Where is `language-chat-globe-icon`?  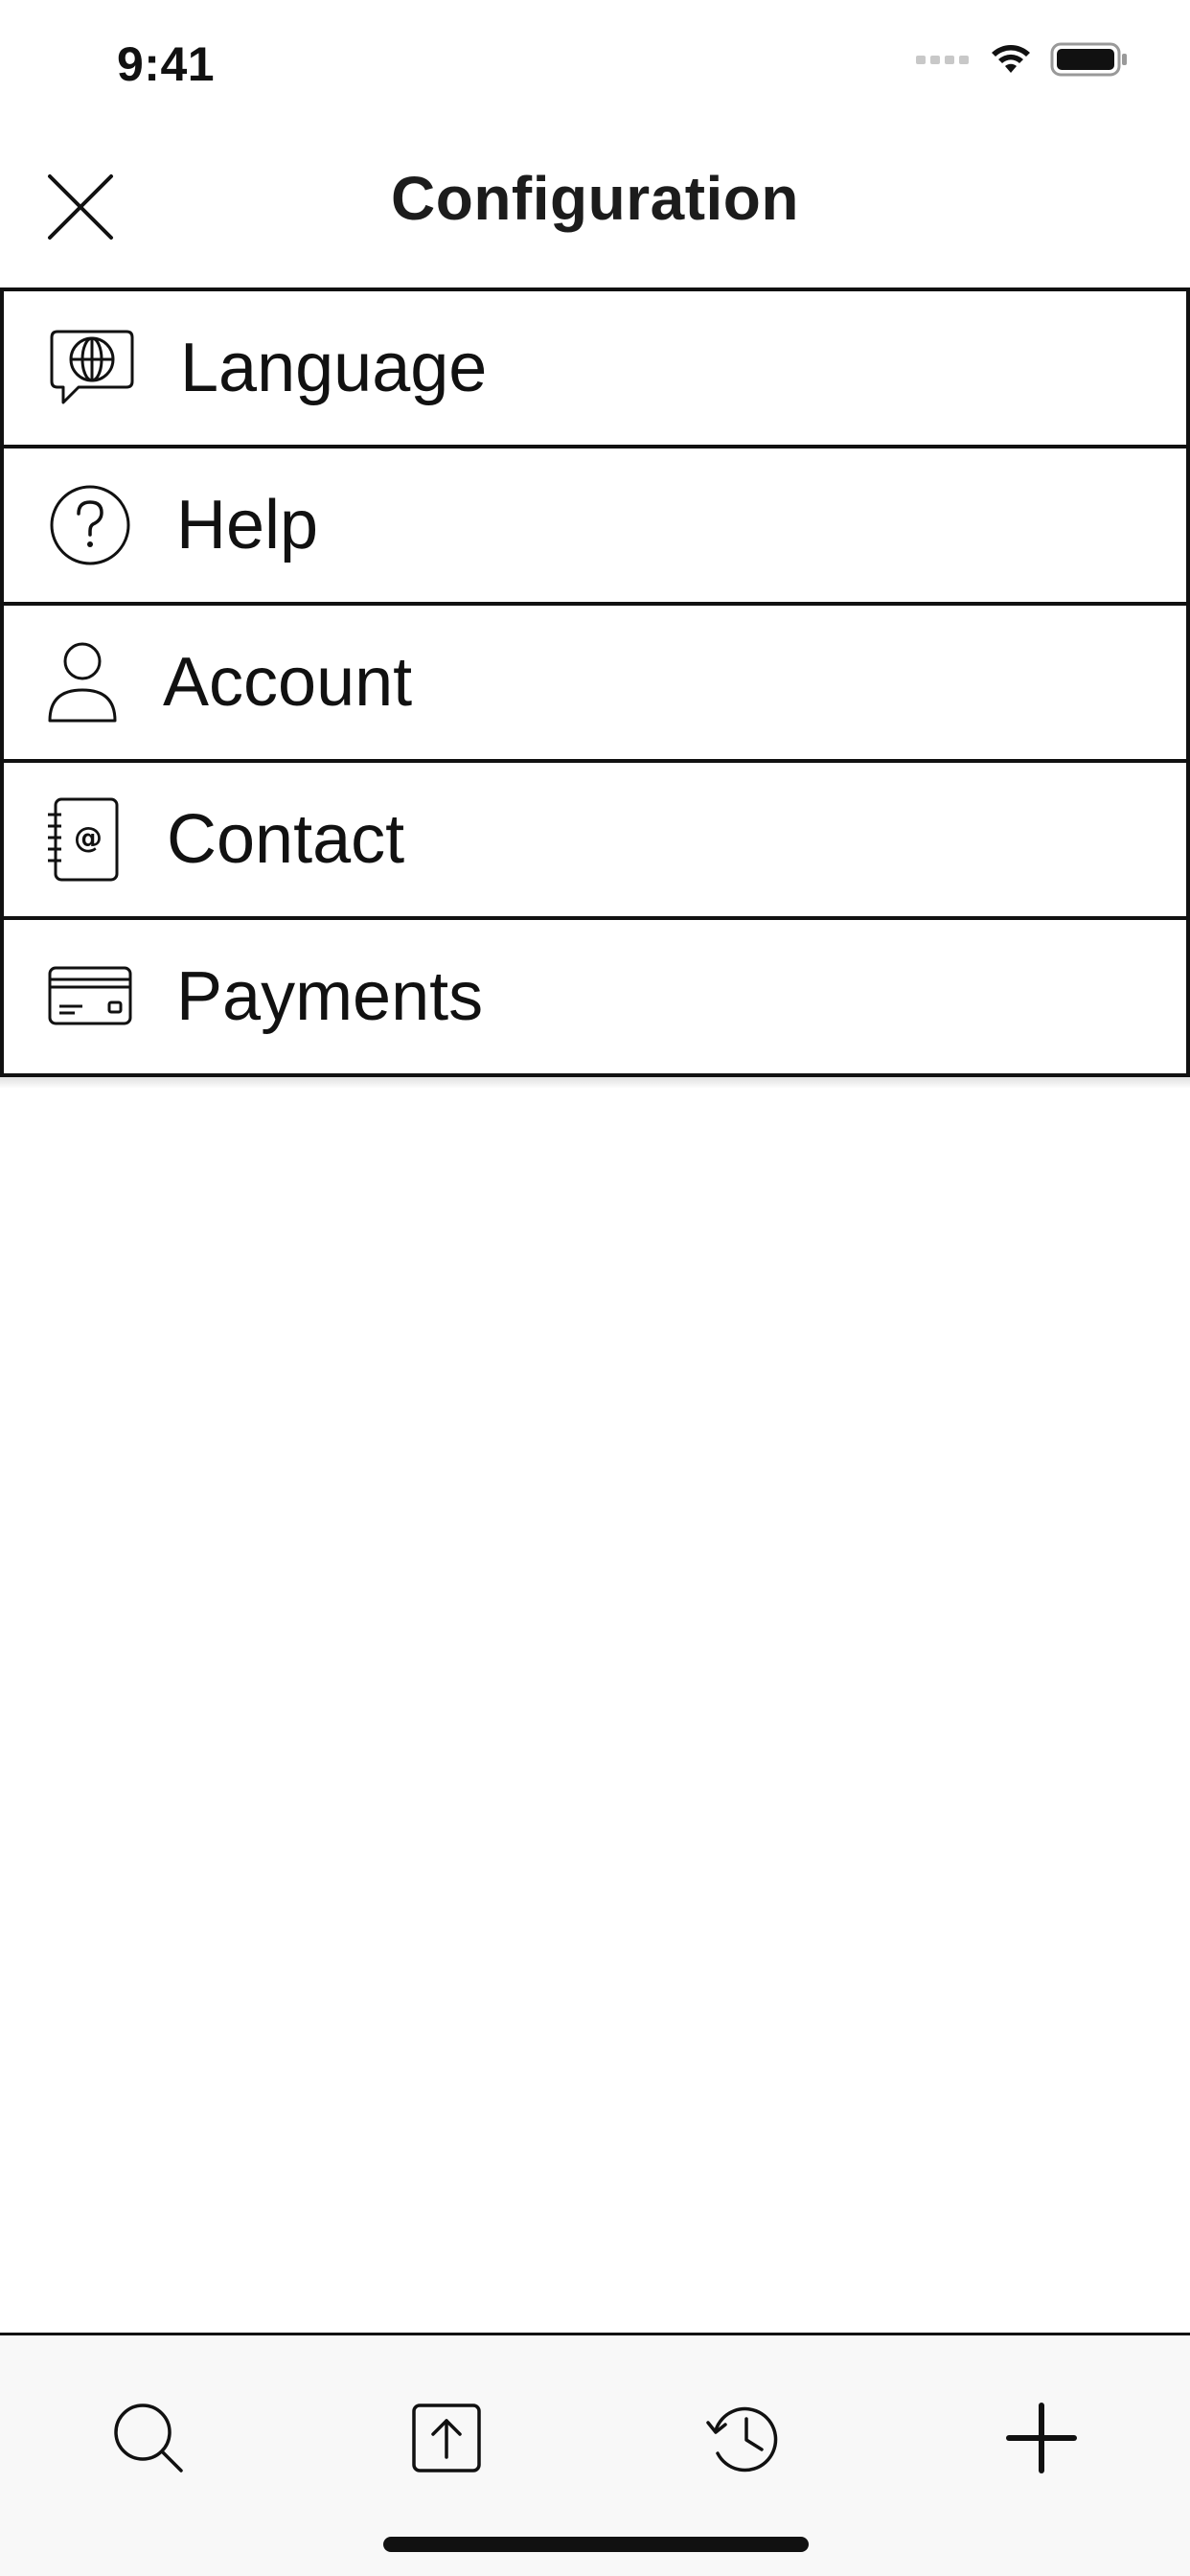 language-chat-globe-icon is located at coordinates (92, 368).